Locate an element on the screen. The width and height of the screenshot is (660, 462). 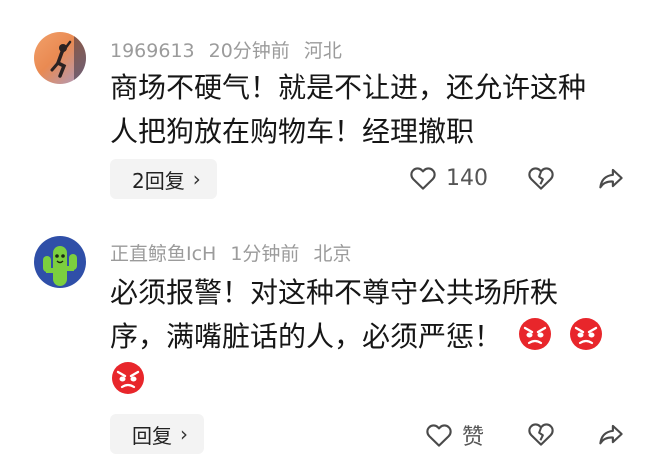
comment-line is located at coordinates (357, 381).